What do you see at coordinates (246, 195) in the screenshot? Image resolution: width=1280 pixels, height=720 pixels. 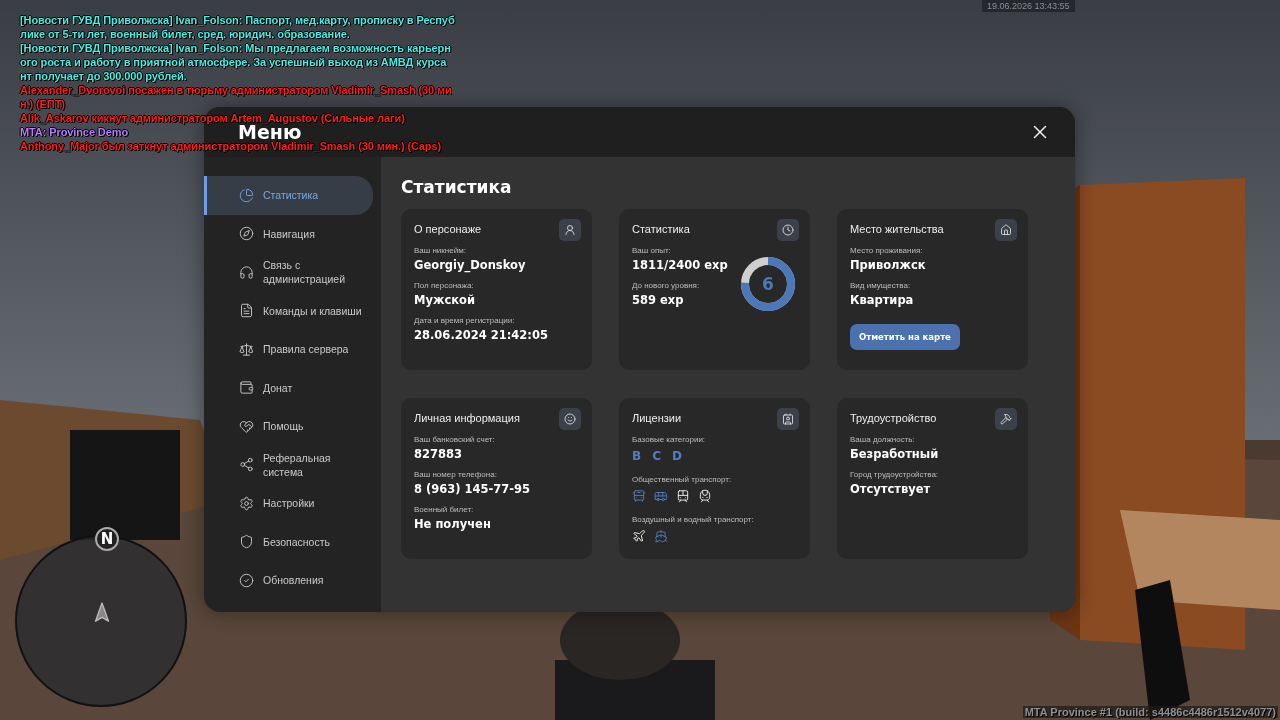 I see `pie-chart-icon` at bounding box center [246, 195].